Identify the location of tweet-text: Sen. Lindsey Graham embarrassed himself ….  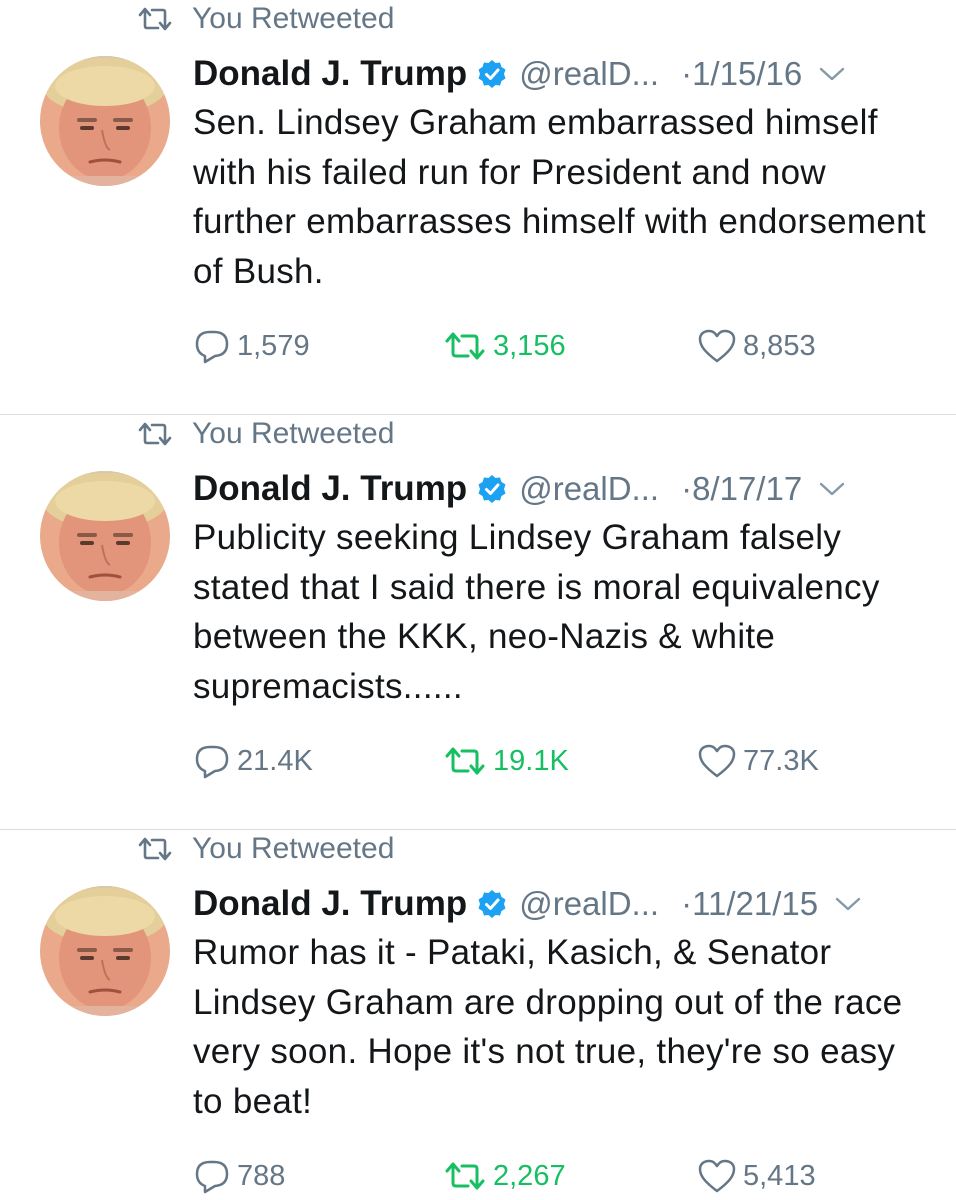
(559, 197).